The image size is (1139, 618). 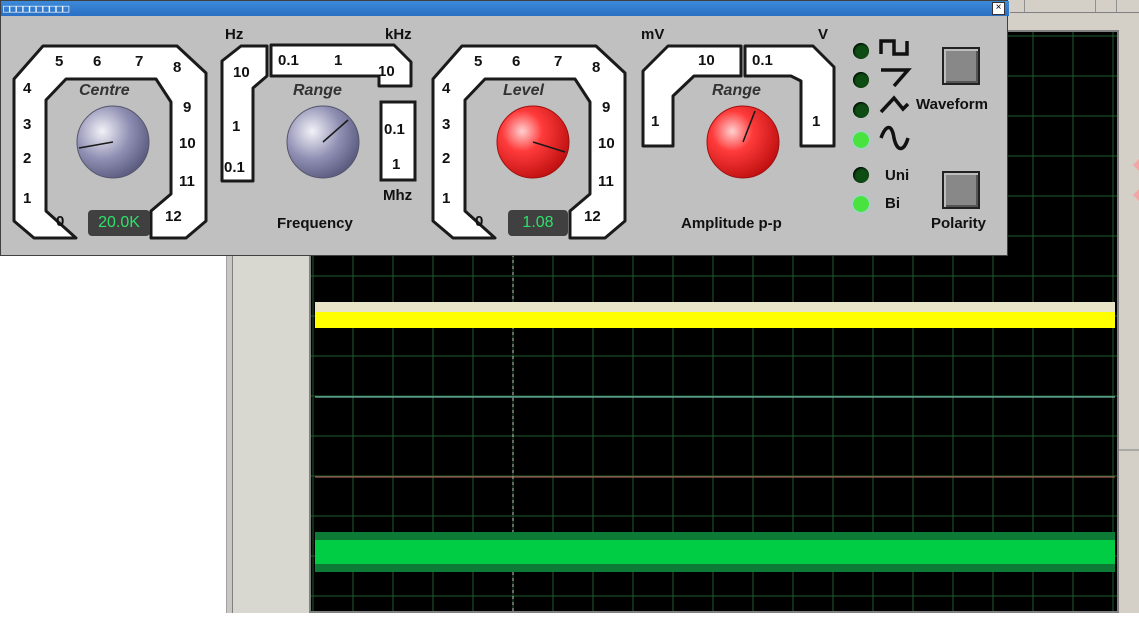 I want to click on amplitude-range-knob, so click(x=743, y=142).